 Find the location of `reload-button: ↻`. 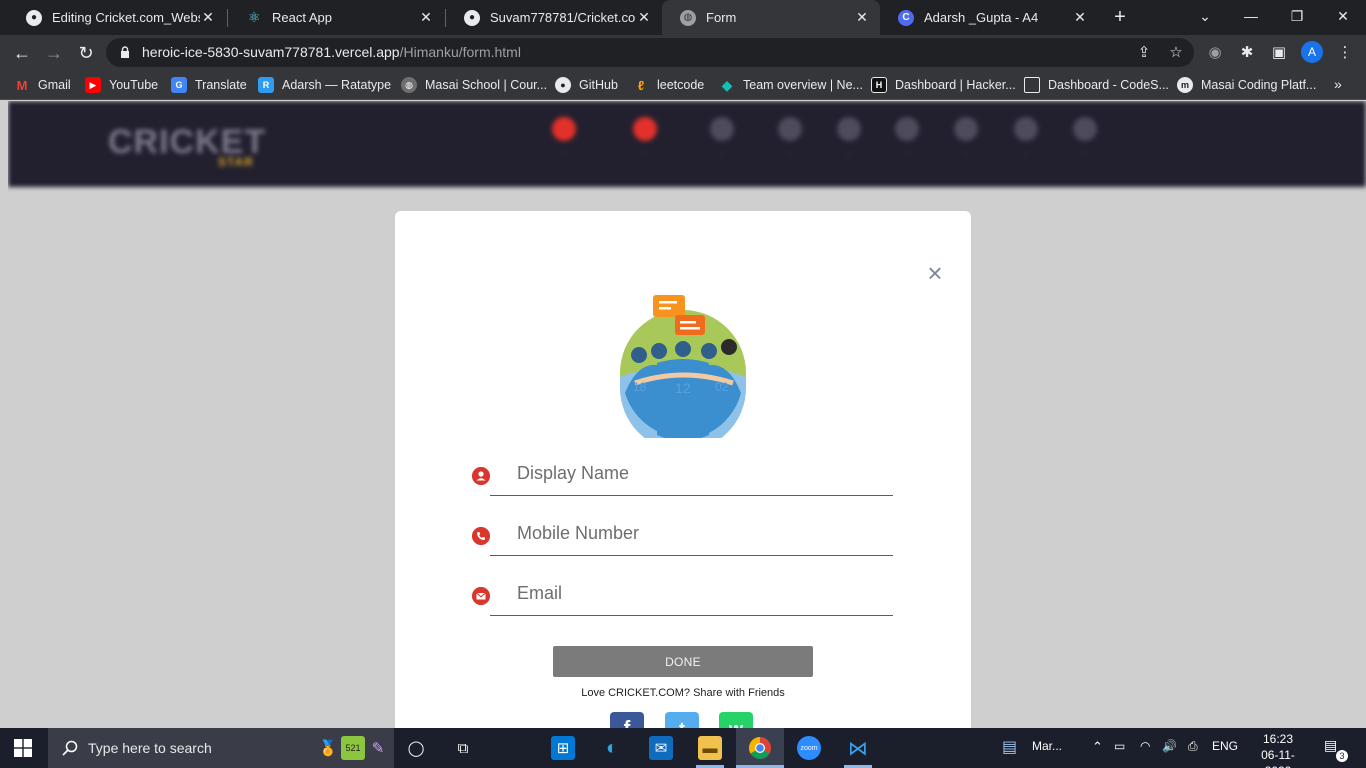

reload-button: ↻ is located at coordinates (86, 53).